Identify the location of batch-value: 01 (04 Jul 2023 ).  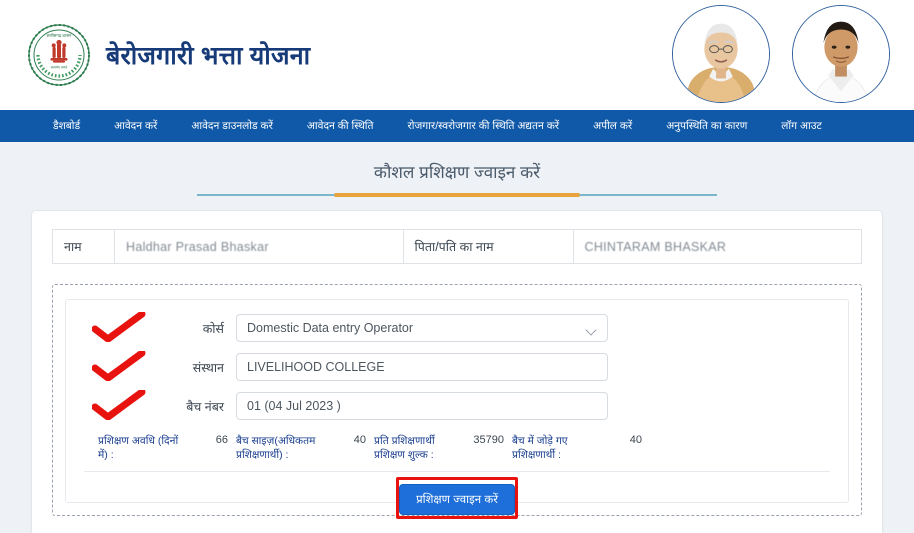
(294, 406).